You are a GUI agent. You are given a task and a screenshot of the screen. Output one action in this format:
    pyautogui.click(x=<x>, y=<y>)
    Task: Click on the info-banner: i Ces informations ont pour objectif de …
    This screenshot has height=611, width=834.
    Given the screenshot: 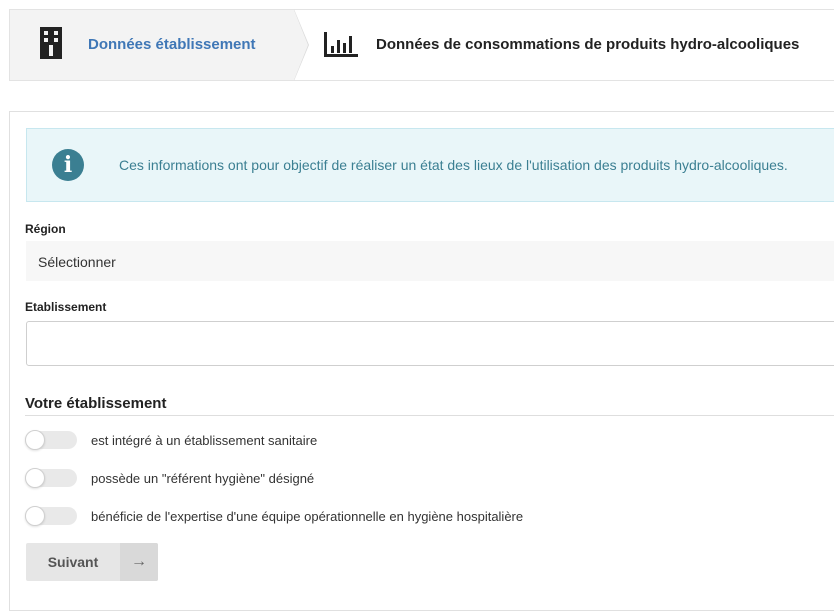 What is the action you would take?
    pyautogui.click(x=430, y=165)
    